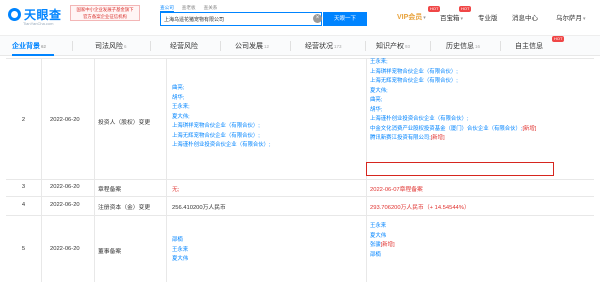 The height and width of the screenshot is (282, 600). I want to click on tab-enterprise-background: 企业背景62, so click(29, 46).